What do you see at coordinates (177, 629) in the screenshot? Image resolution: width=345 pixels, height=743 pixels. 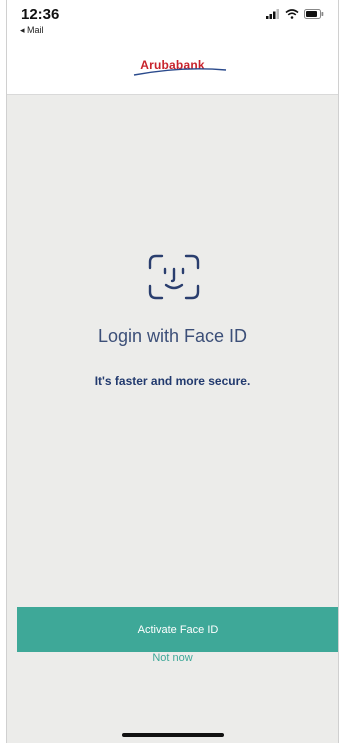 I see `activate-face-id-button: Activate Face ID` at bounding box center [177, 629].